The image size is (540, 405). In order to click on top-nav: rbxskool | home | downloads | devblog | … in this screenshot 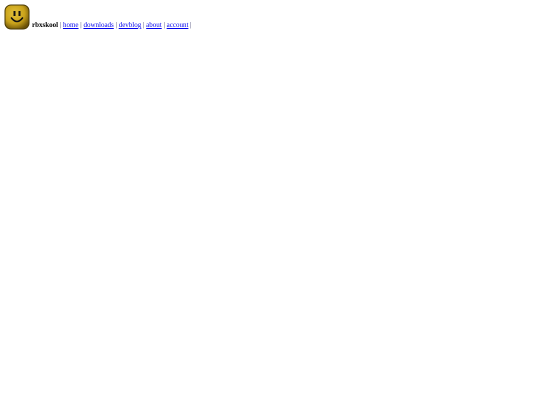, I will do `click(112, 25)`.